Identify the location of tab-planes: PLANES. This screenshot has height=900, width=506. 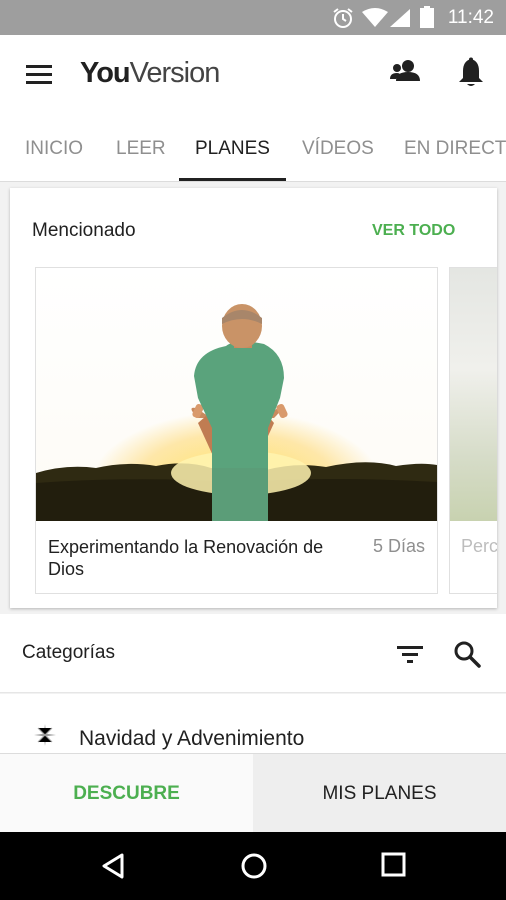
(232, 149).